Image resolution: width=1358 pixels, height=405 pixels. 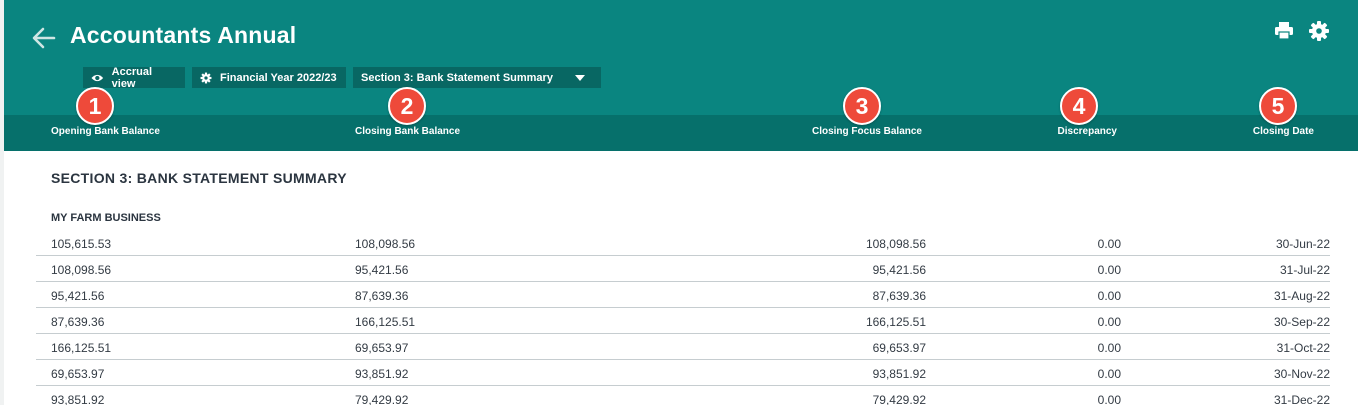 I want to click on back-arrow-icon, so click(x=44, y=38).